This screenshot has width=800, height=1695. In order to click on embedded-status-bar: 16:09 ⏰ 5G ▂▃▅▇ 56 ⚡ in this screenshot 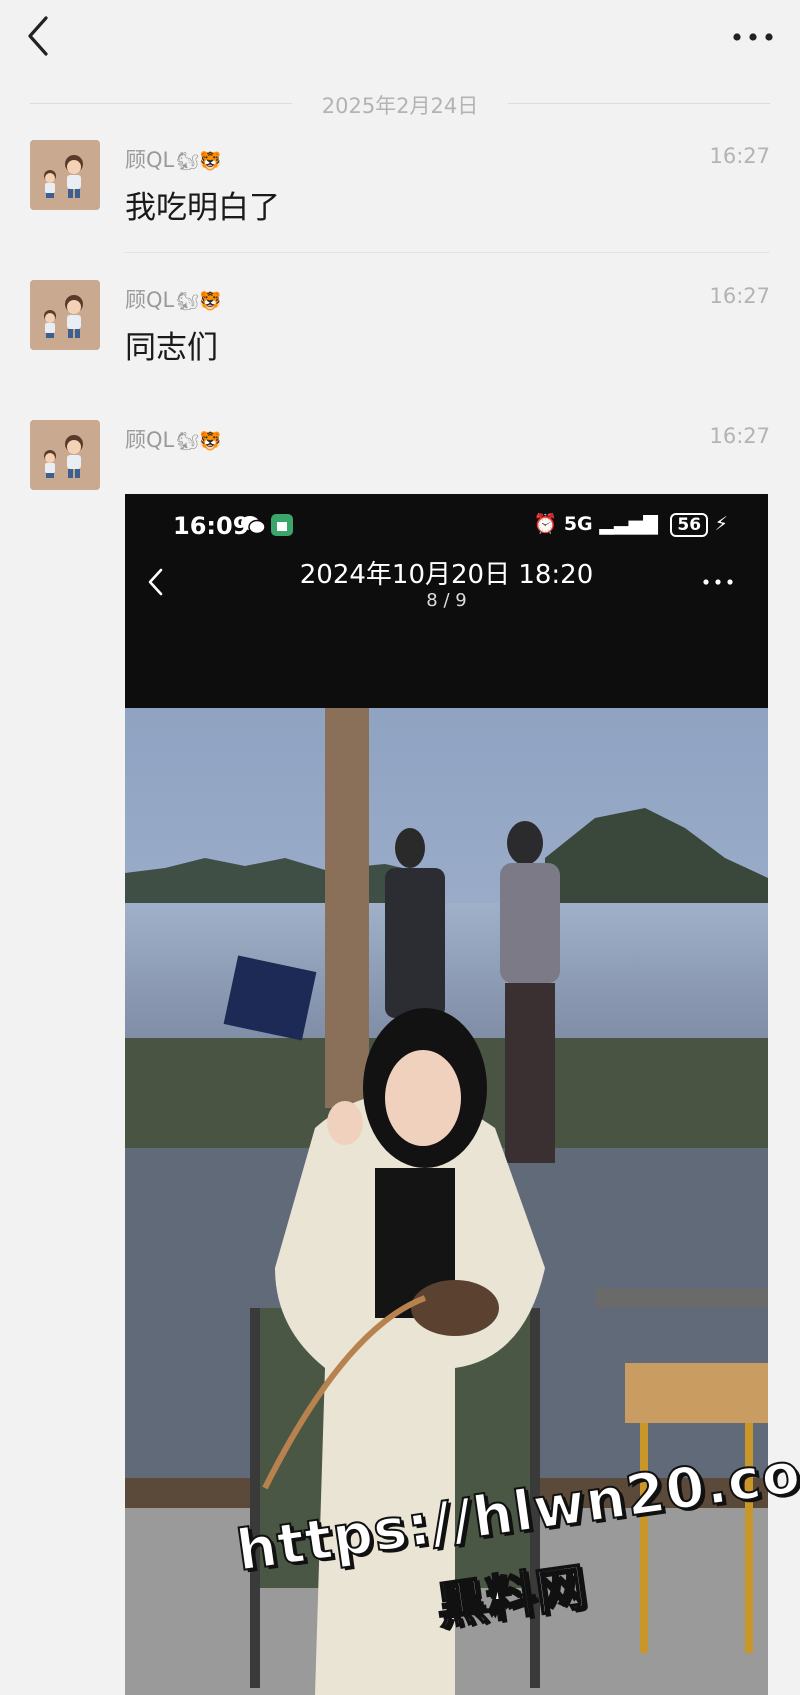, I will do `click(446, 524)`.